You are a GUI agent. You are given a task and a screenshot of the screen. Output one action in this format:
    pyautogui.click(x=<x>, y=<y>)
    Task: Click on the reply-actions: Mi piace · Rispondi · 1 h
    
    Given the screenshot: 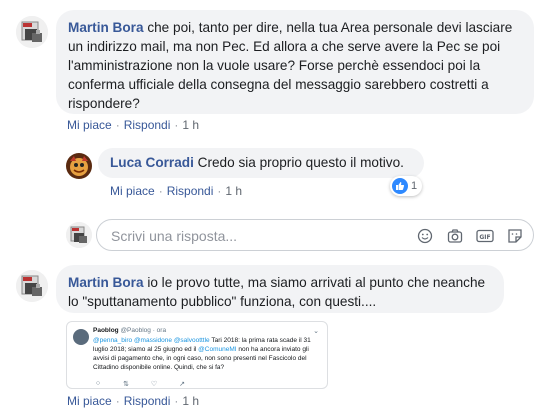 What is the action you would take?
    pyautogui.click(x=176, y=191)
    